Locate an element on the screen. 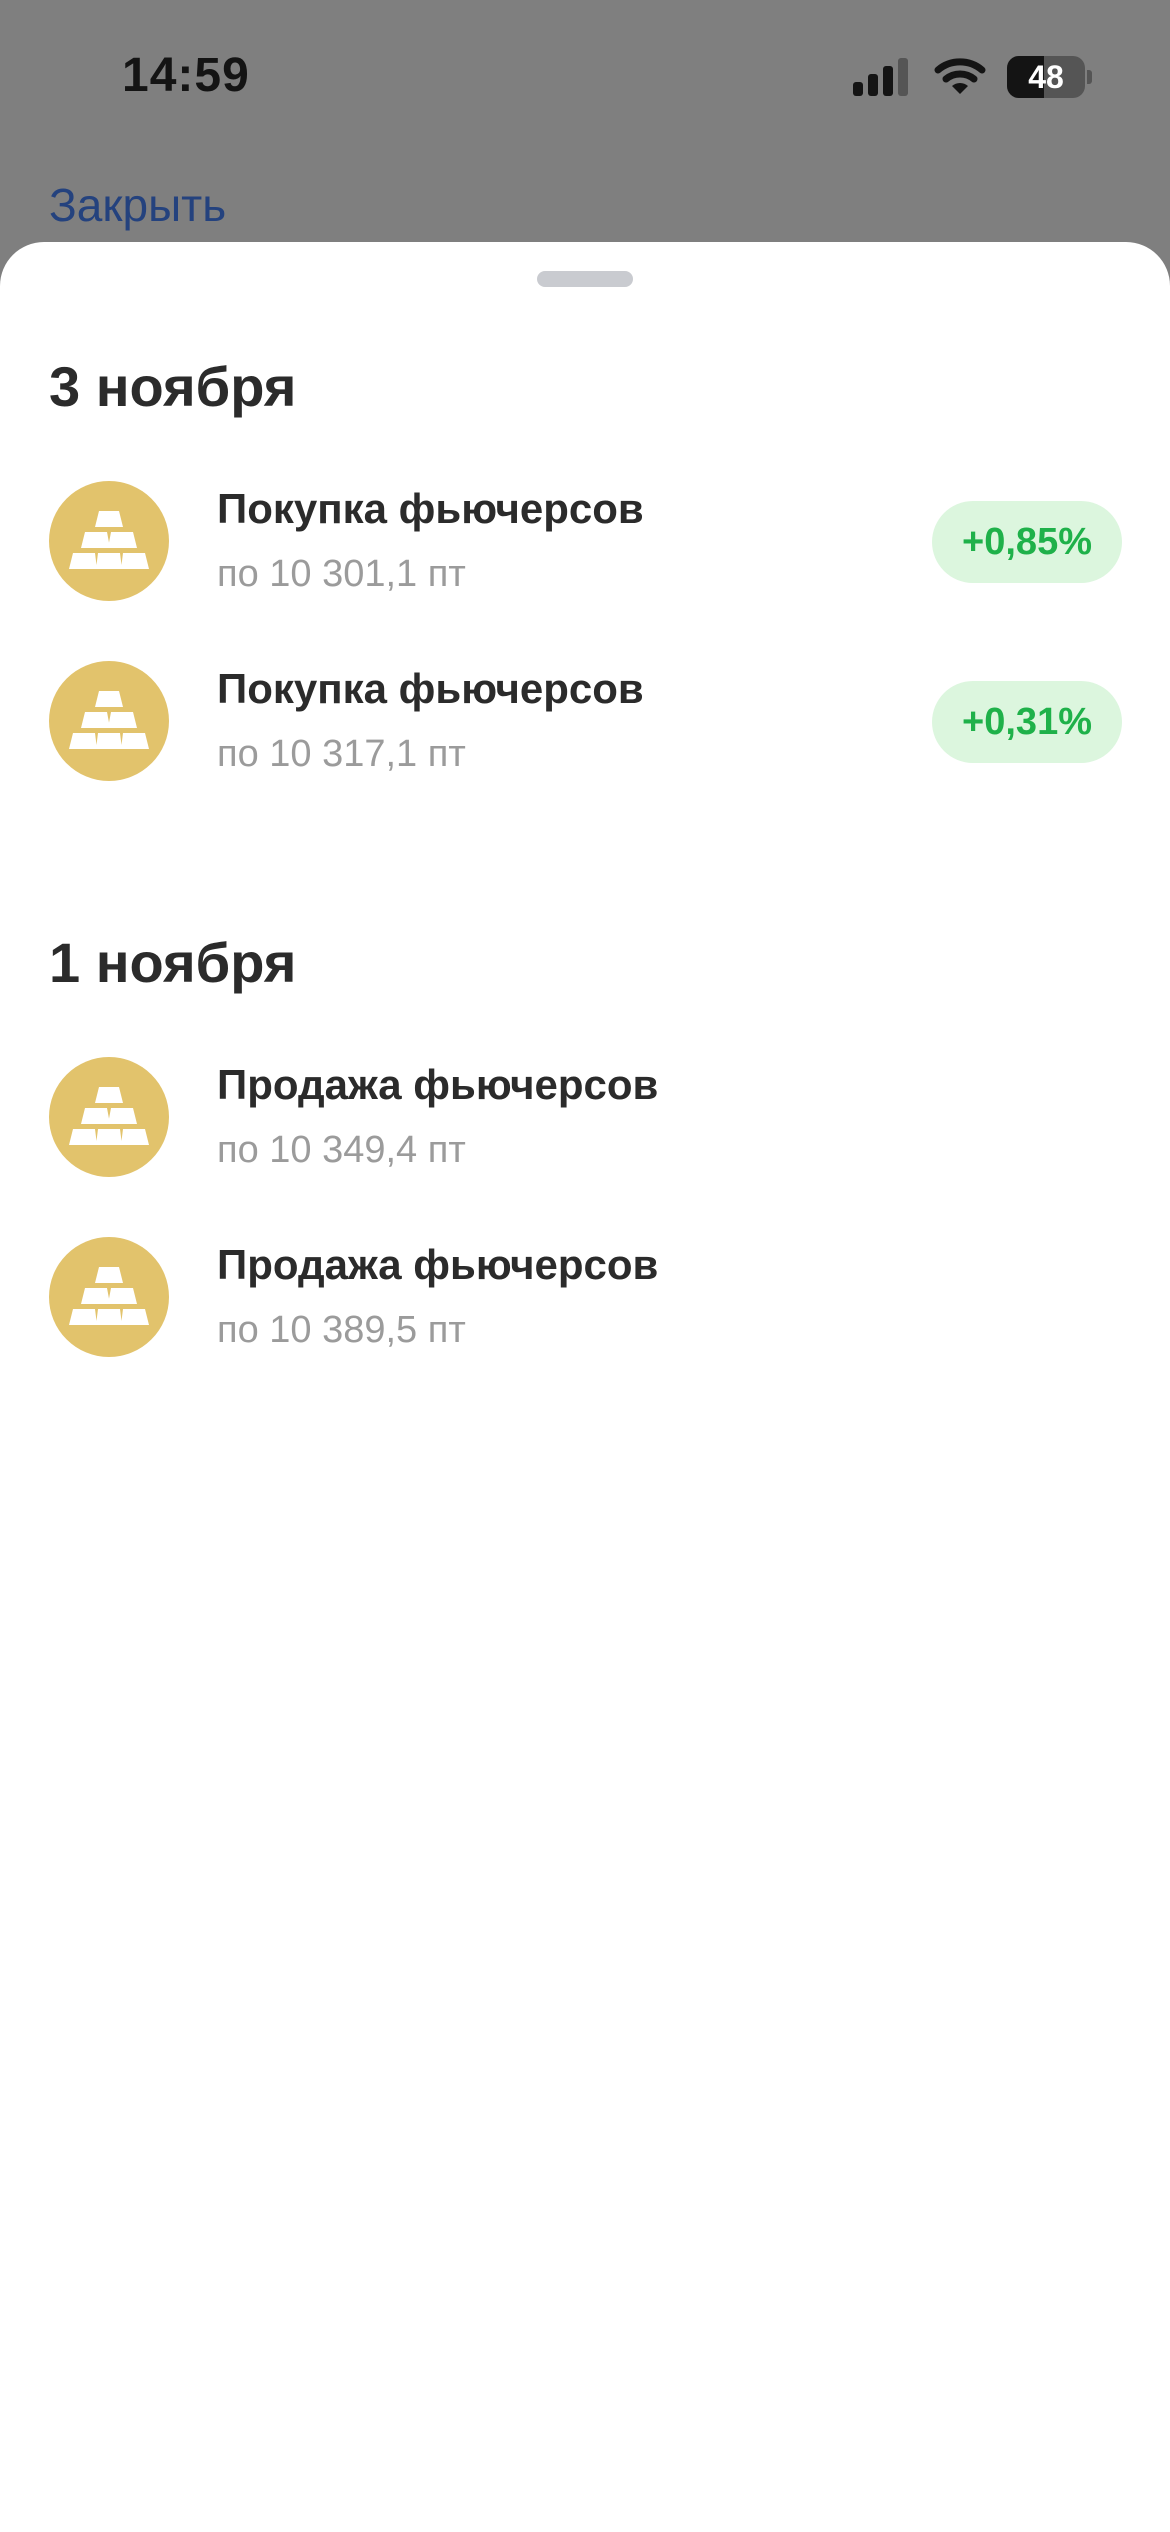 This screenshot has width=1170, height=2532. wifi-icon is located at coordinates (960, 76).